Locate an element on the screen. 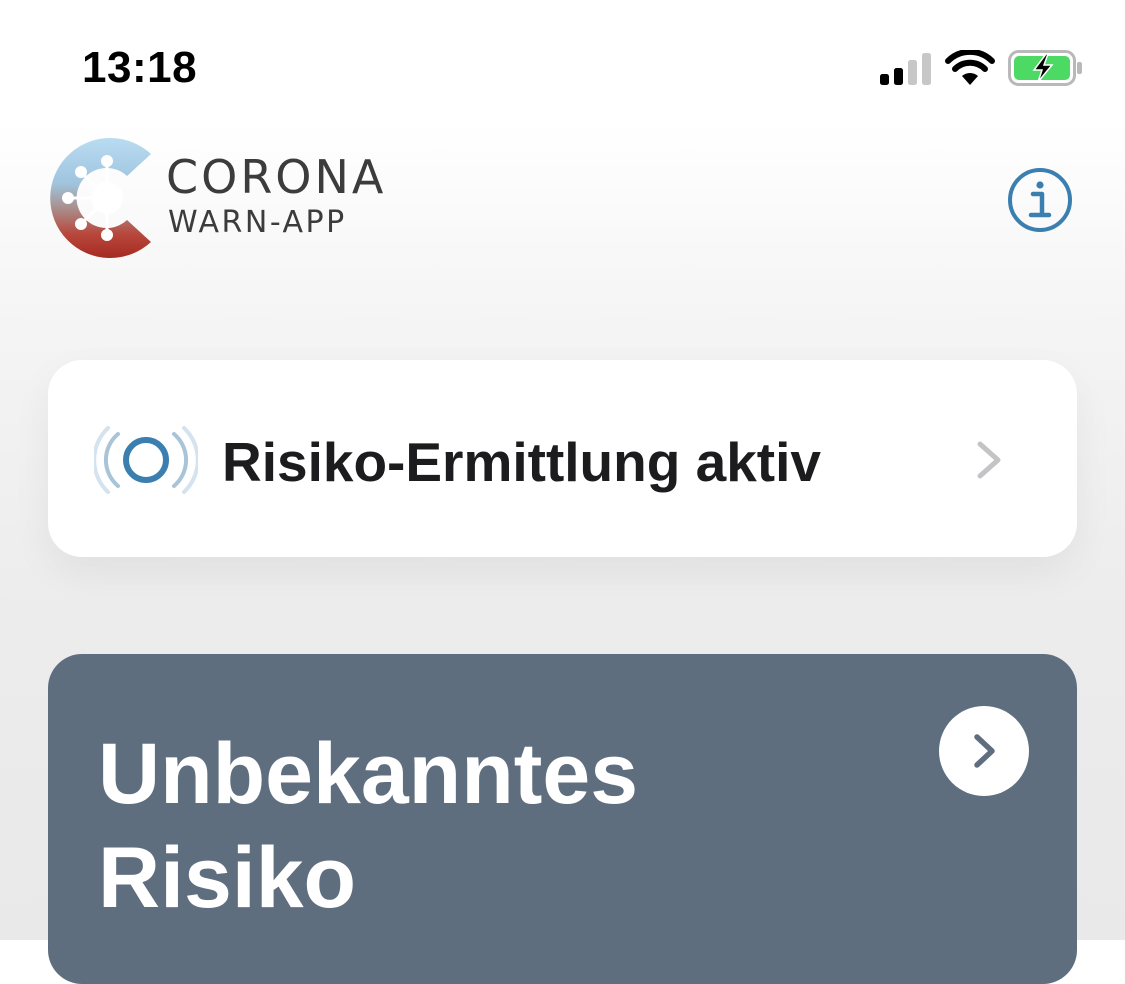 This screenshot has height=984, width=1125. status-bar: 13:18 is located at coordinates (562, 70).